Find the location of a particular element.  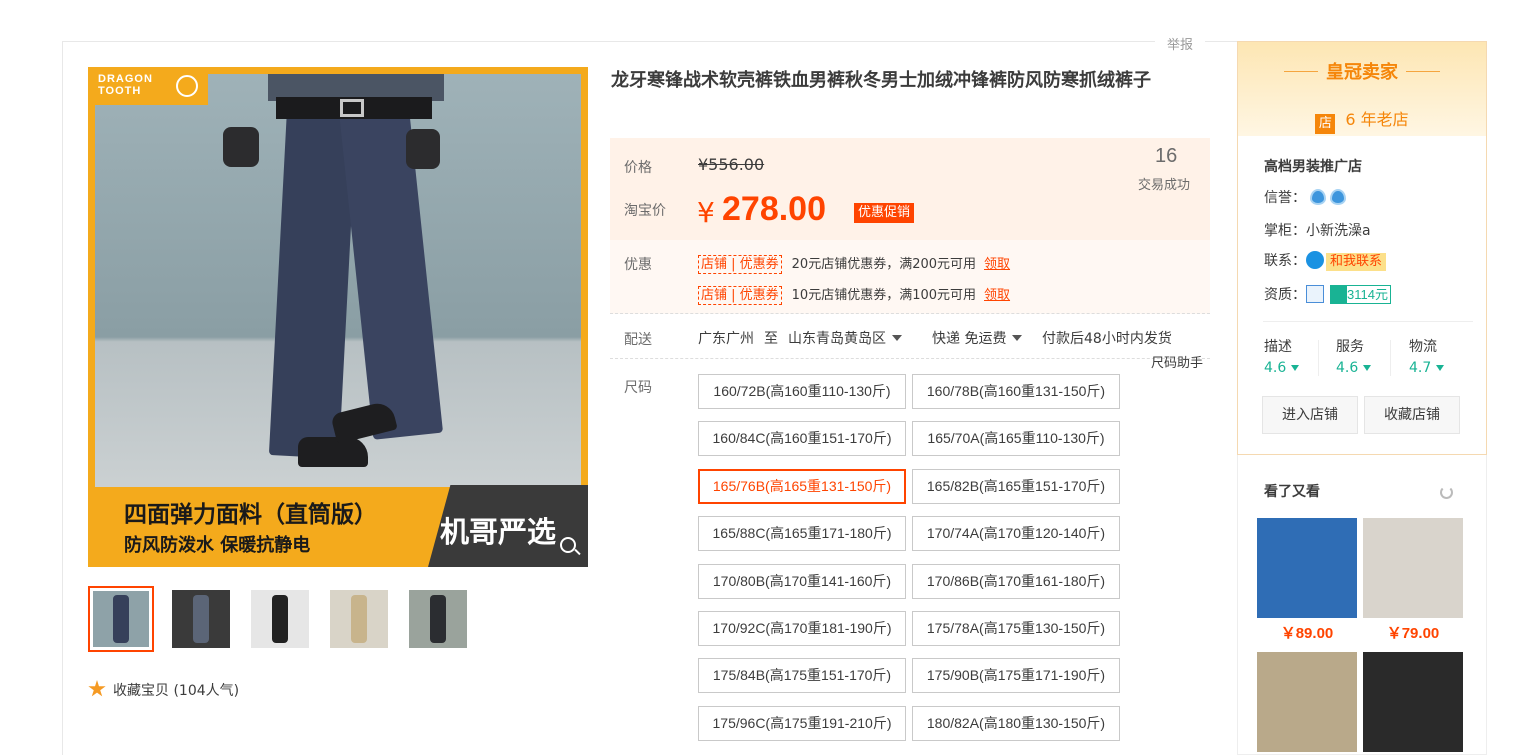

size-option: 175/90B(高175重171-190斤) is located at coordinates (1016, 675).